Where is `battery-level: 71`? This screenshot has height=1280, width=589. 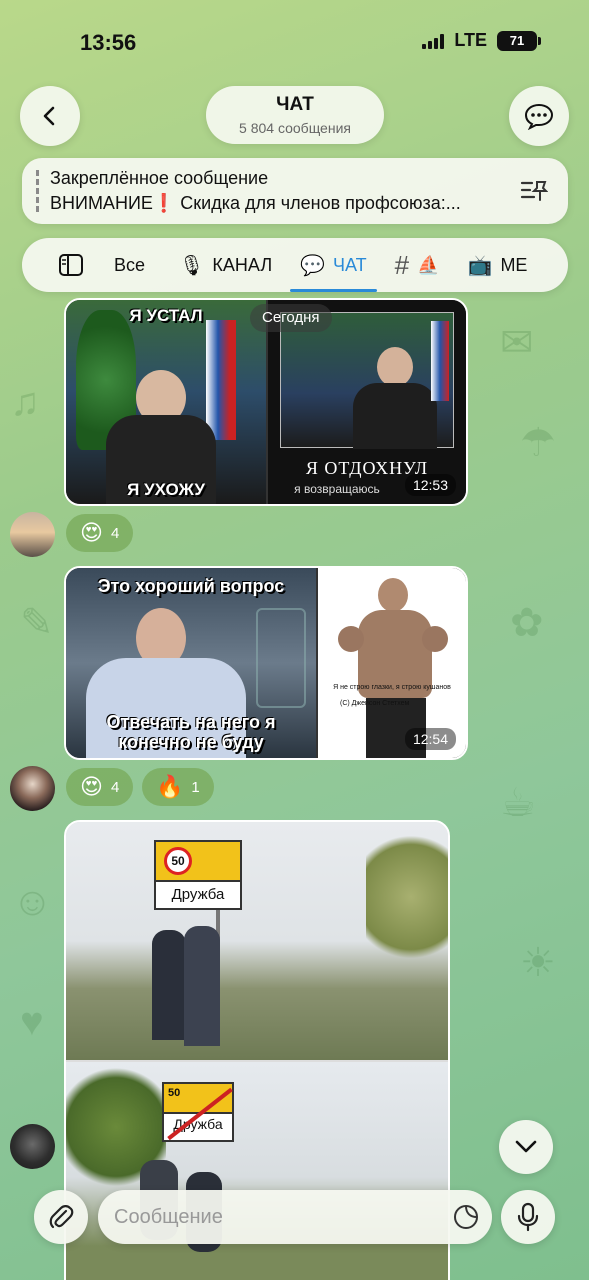
battery-level: 71 is located at coordinates (517, 40).